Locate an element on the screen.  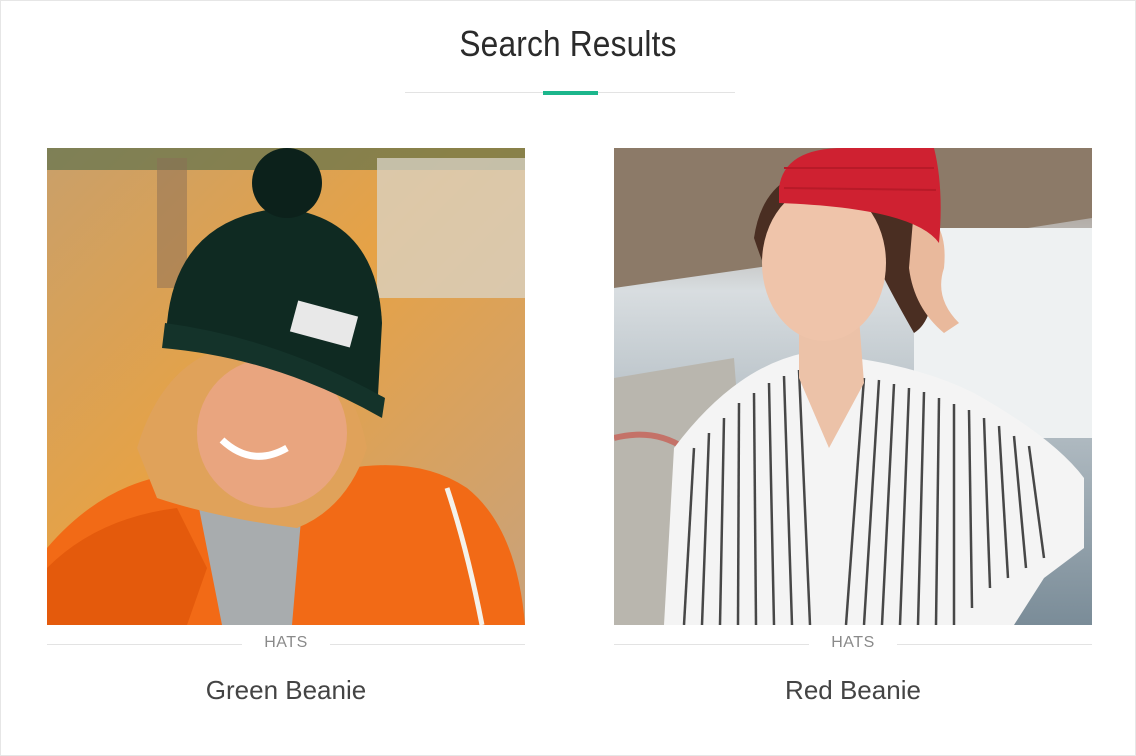
page-title: Search Results is located at coordinates (568, 43).